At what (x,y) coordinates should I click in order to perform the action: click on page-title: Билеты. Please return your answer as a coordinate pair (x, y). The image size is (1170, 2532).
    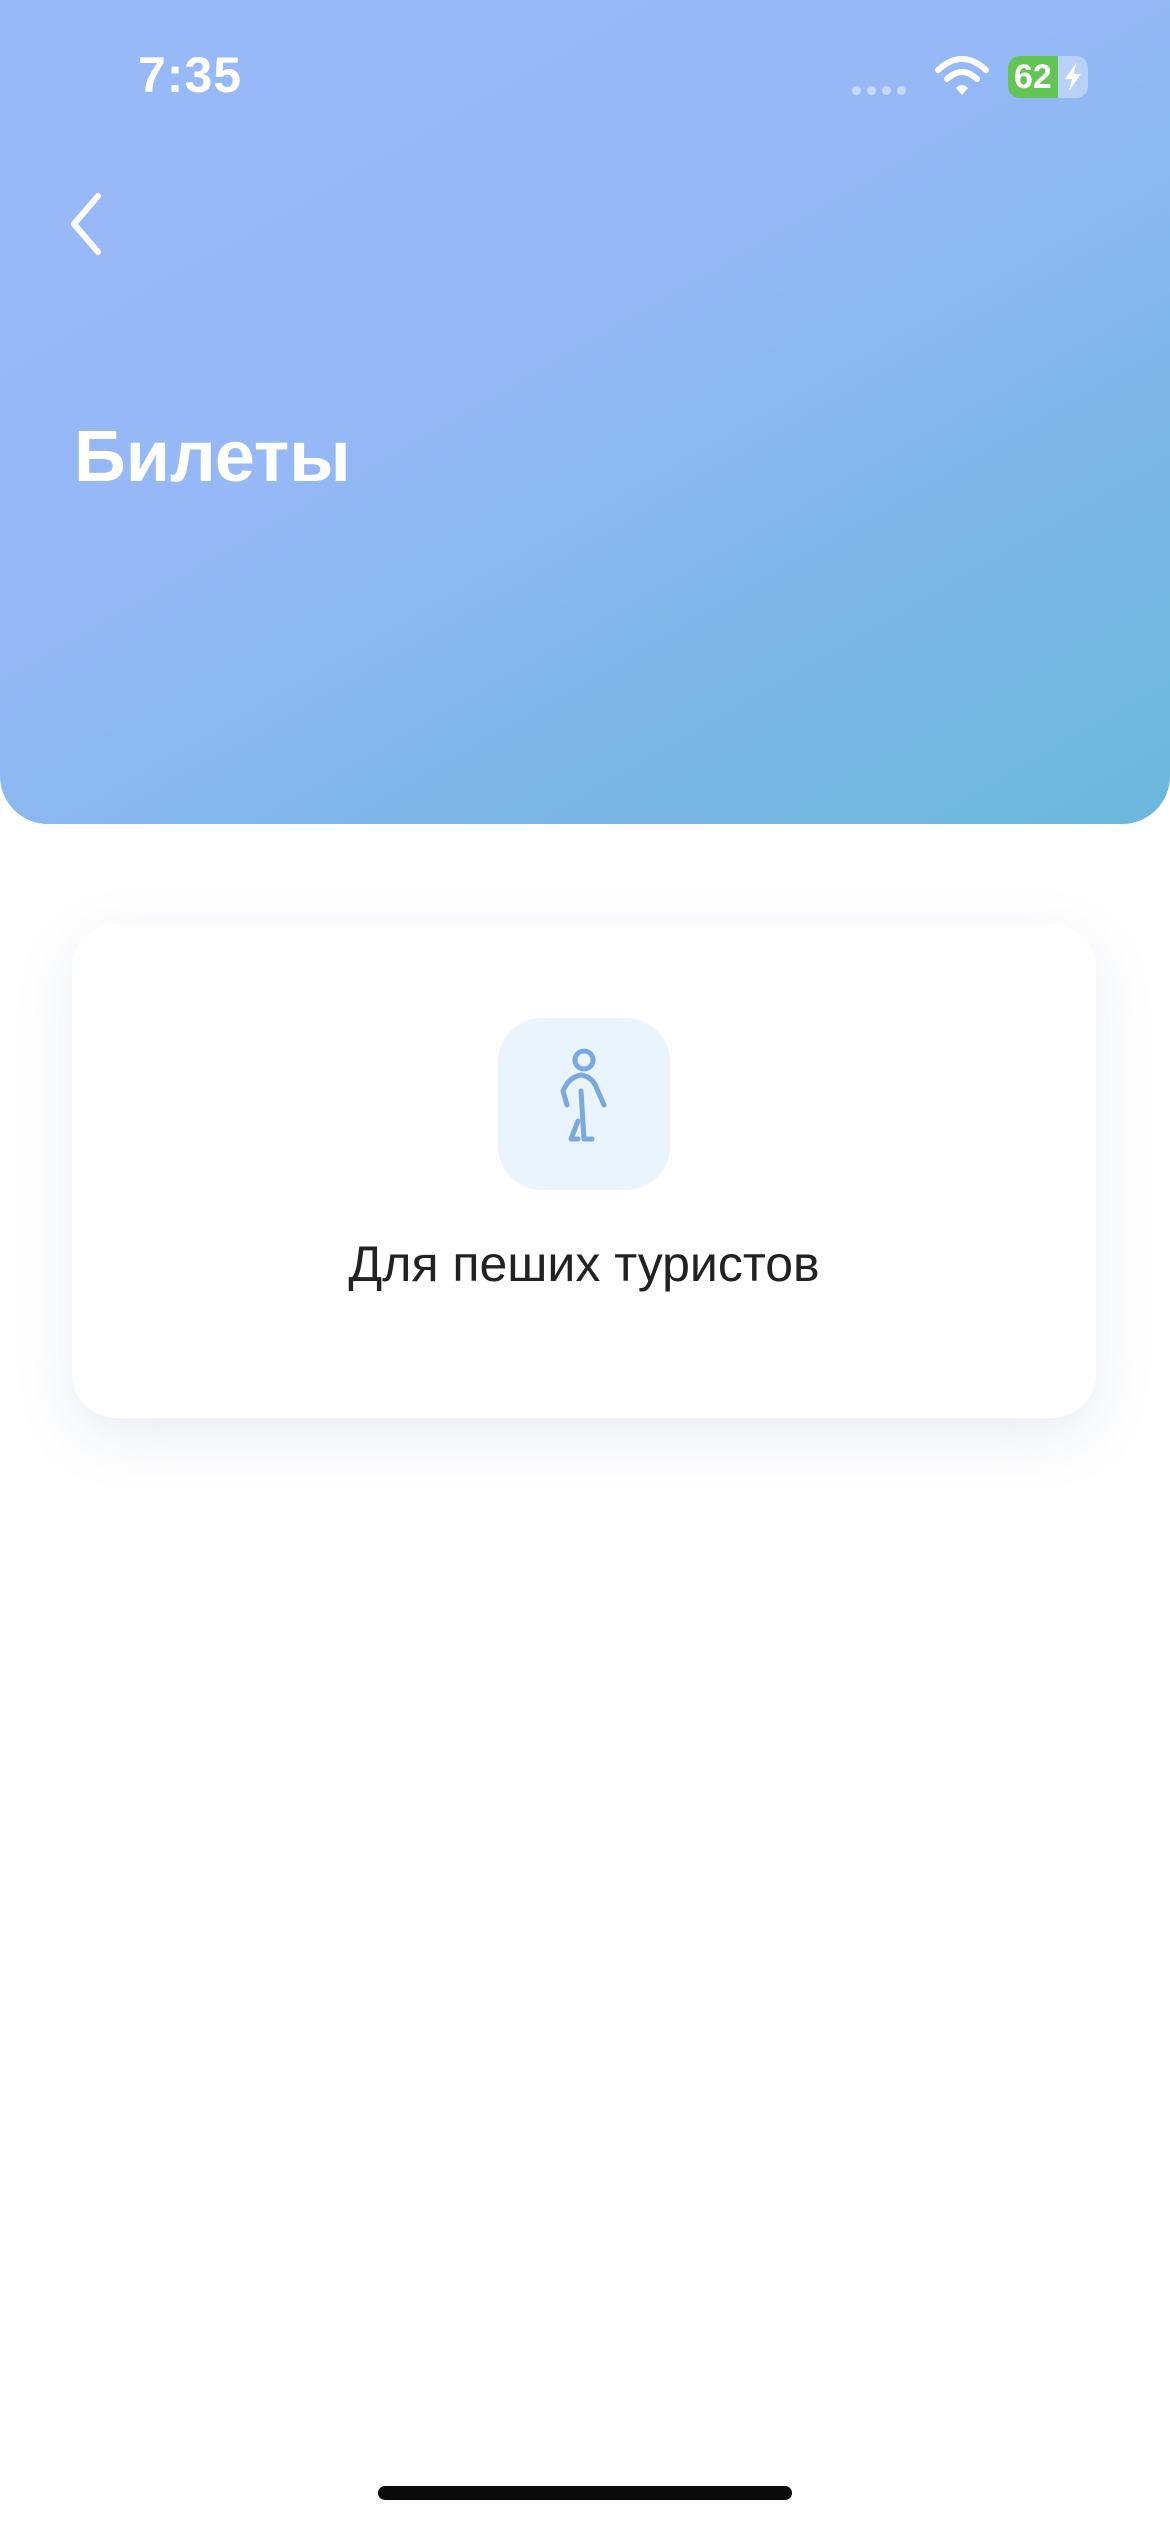
    Looking at the image, I should click on (212, 457).